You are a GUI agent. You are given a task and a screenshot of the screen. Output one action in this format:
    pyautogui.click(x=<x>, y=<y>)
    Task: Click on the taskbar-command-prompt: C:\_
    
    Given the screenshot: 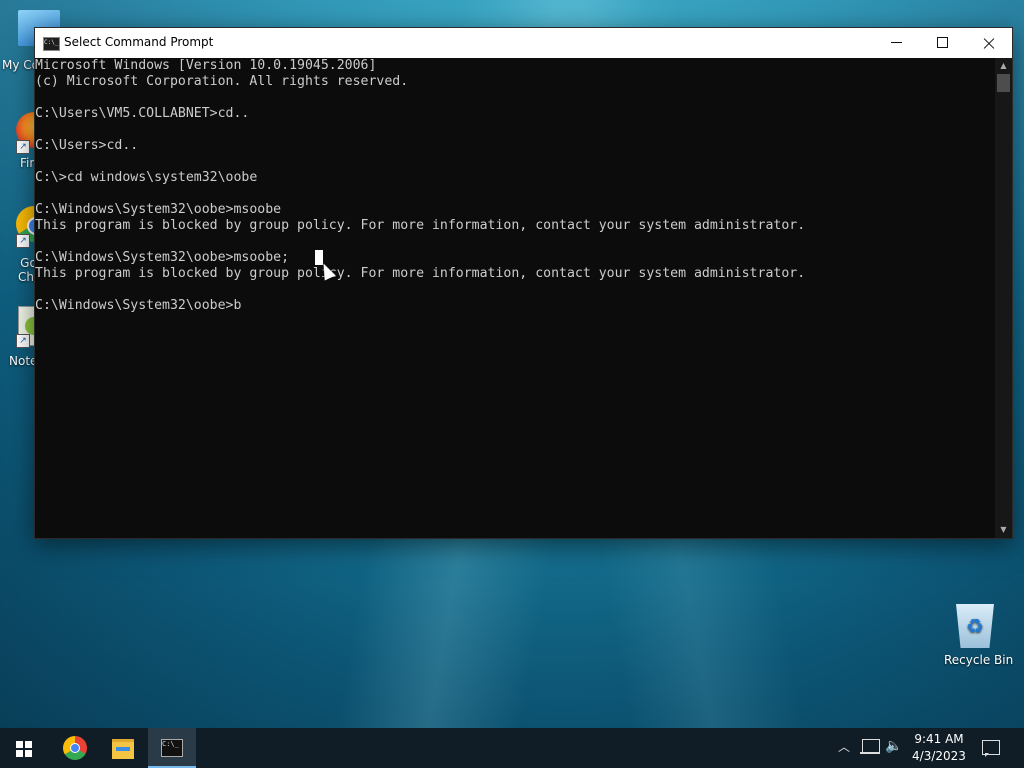 What is the action you would take?
    pyautogui.click(x=172, y=748)
    